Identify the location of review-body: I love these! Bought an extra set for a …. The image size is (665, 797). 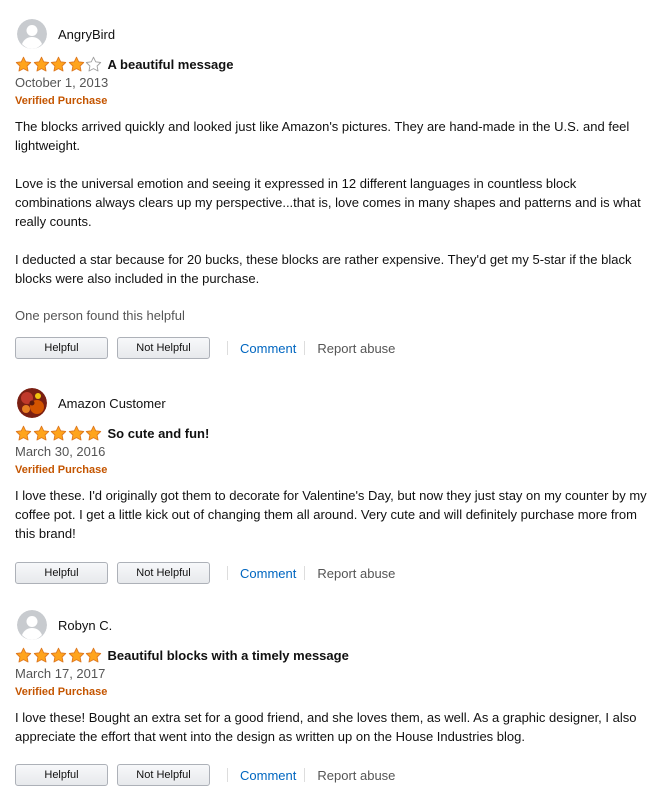
(335, 727).